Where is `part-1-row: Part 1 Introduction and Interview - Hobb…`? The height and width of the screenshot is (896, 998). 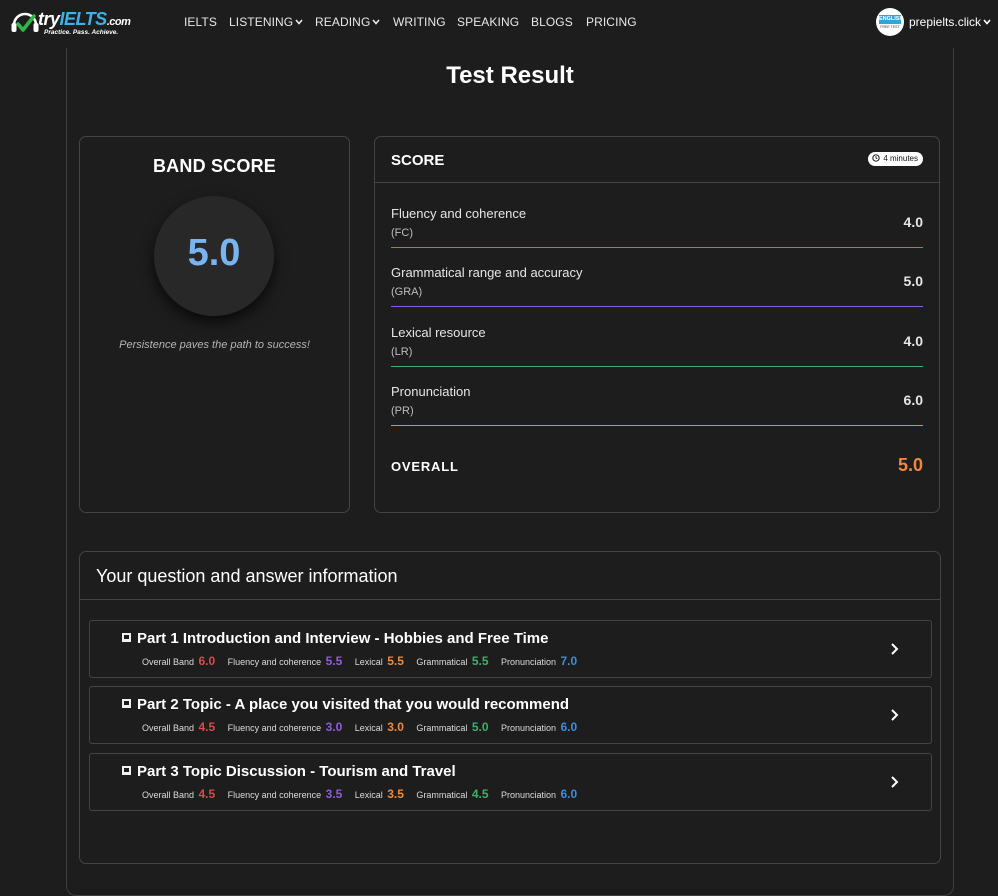 part-1-row: Part 1 Introduction and Interview - Hobb… is located at coordinates (510, 649).